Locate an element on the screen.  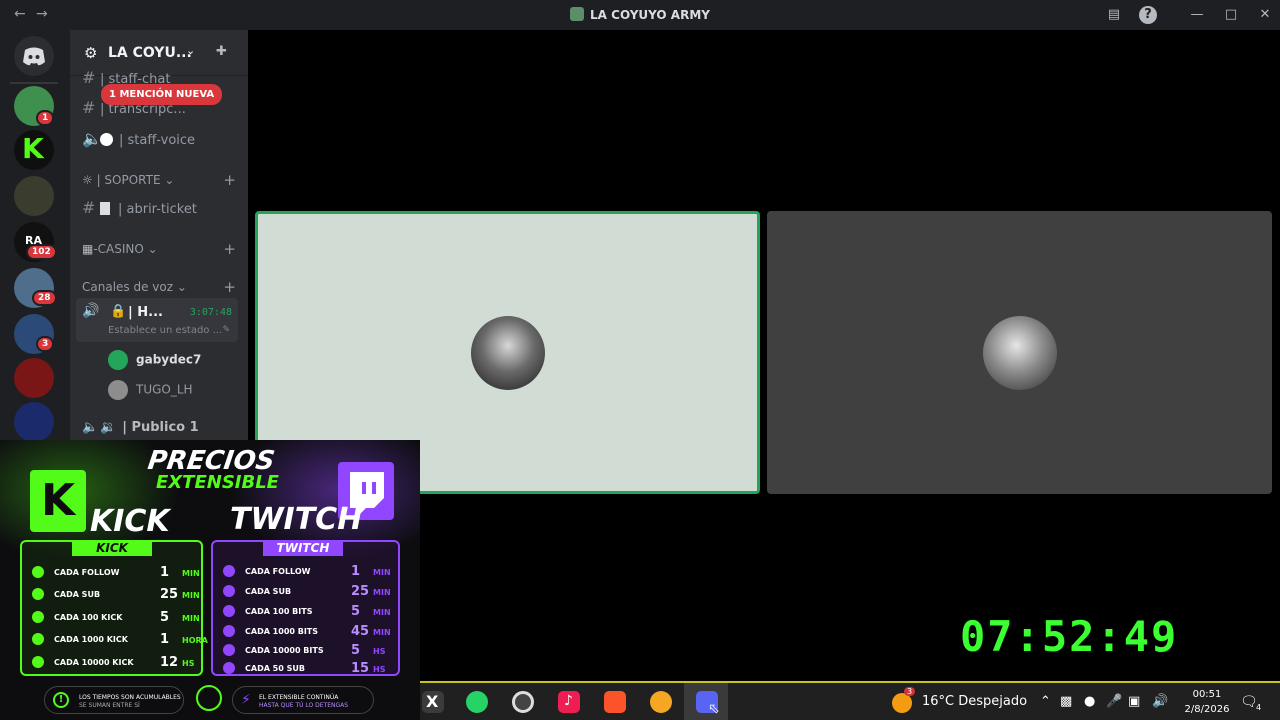
new-mention-pill: 1 MENCIÓN NUEVA is located at coordinates (162, 94).